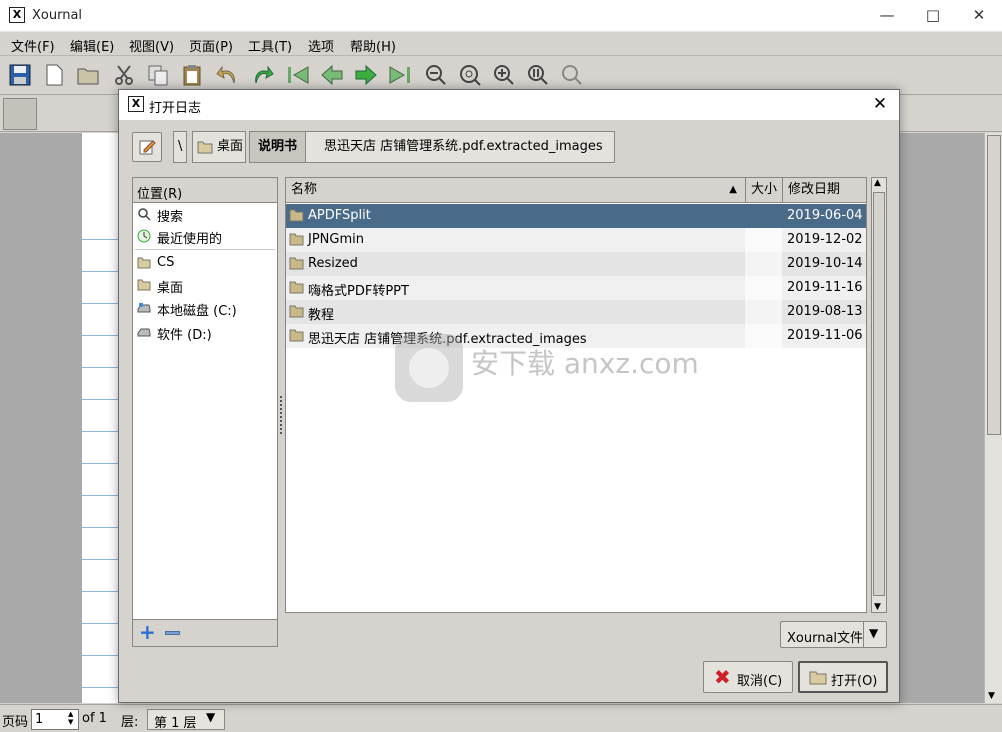 This screenshot has height=732, width=1002. What do you see at coordinates (170, 288) in the screenshot?
I see `place-desktop-label: 桌面` at bounding box center [170, 288].